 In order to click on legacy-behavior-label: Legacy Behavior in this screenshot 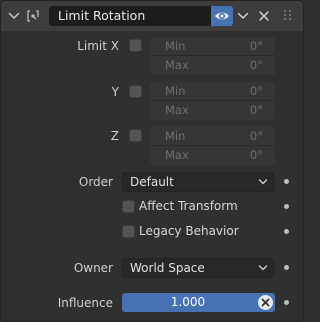, I will do `click(189, 231)`.